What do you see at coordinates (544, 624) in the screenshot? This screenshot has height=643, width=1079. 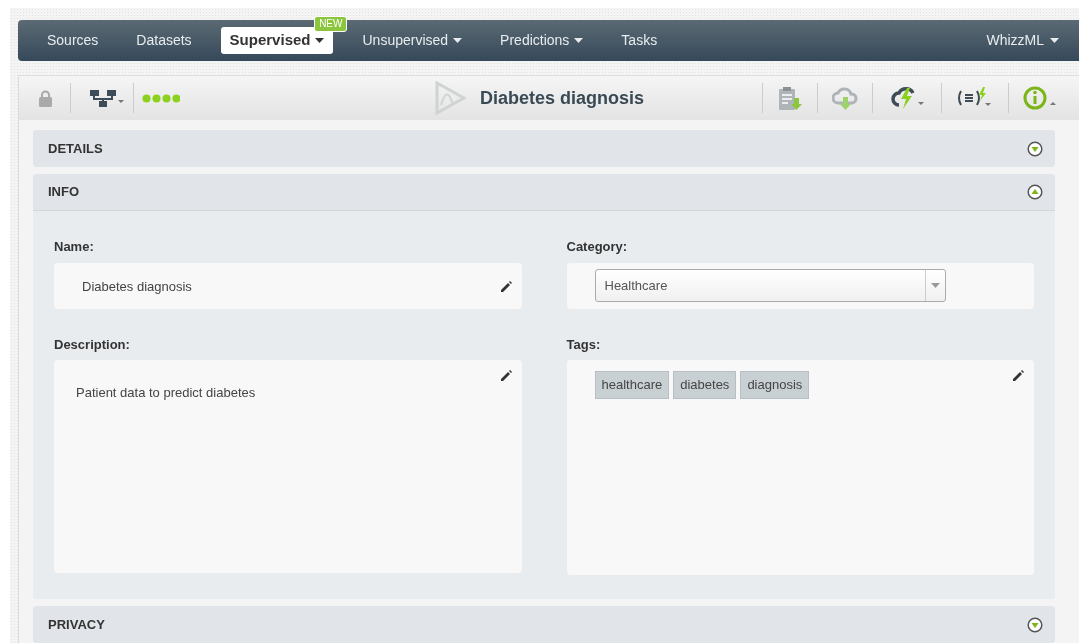 I see `section-header: PRIVACY` at bounding box center [544, 624].